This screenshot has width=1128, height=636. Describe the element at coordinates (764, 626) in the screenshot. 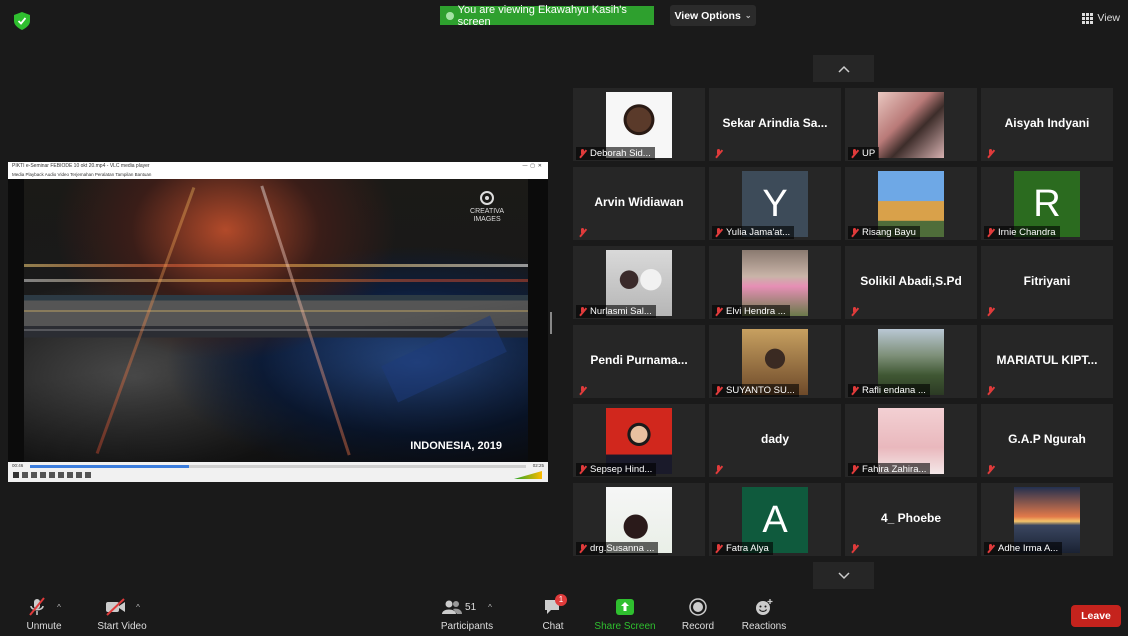

I see `reactions-label: Reactions` at that location.